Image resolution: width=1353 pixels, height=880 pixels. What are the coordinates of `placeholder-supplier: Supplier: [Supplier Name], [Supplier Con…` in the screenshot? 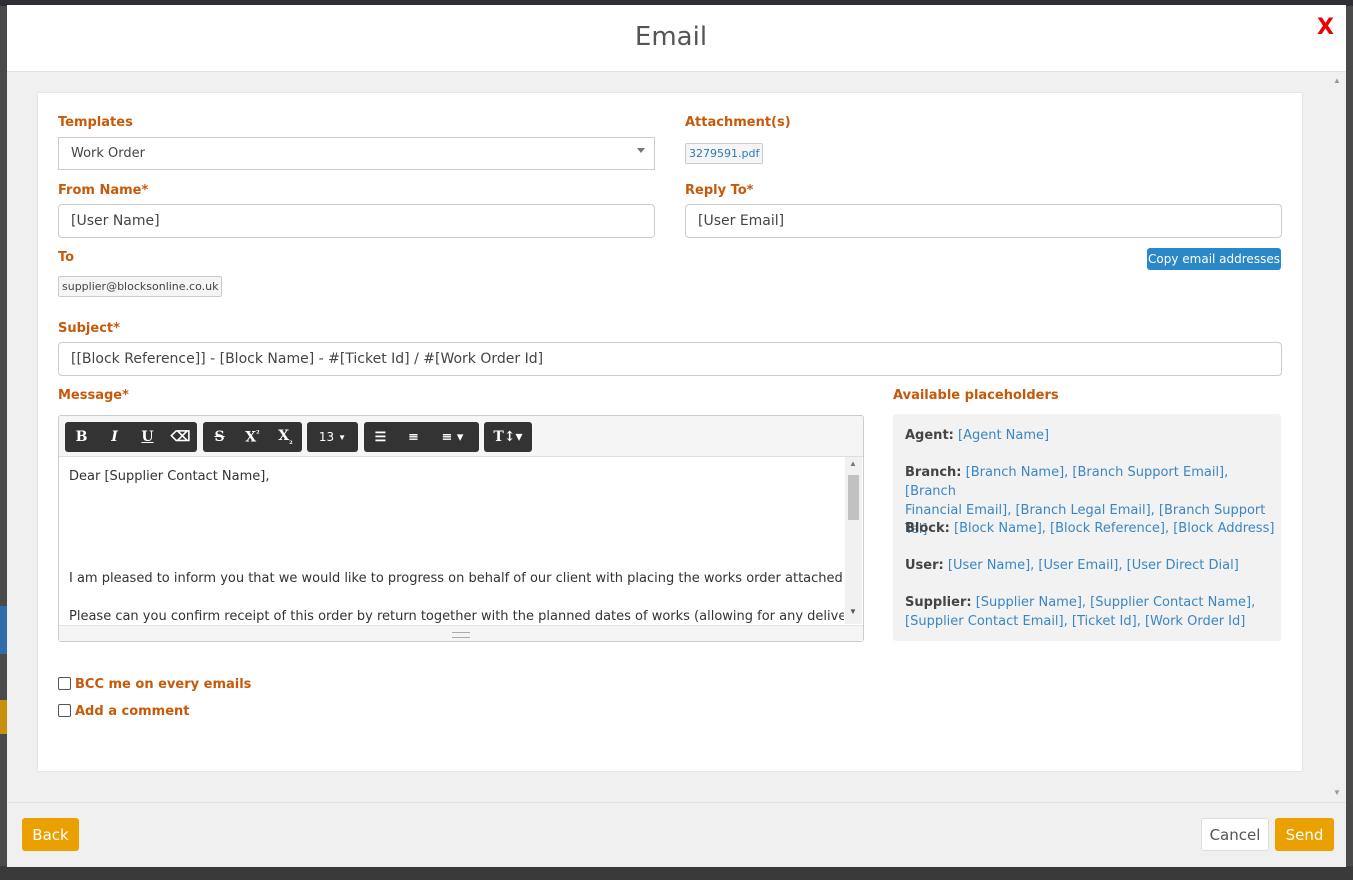 It's located at (1090, 612).